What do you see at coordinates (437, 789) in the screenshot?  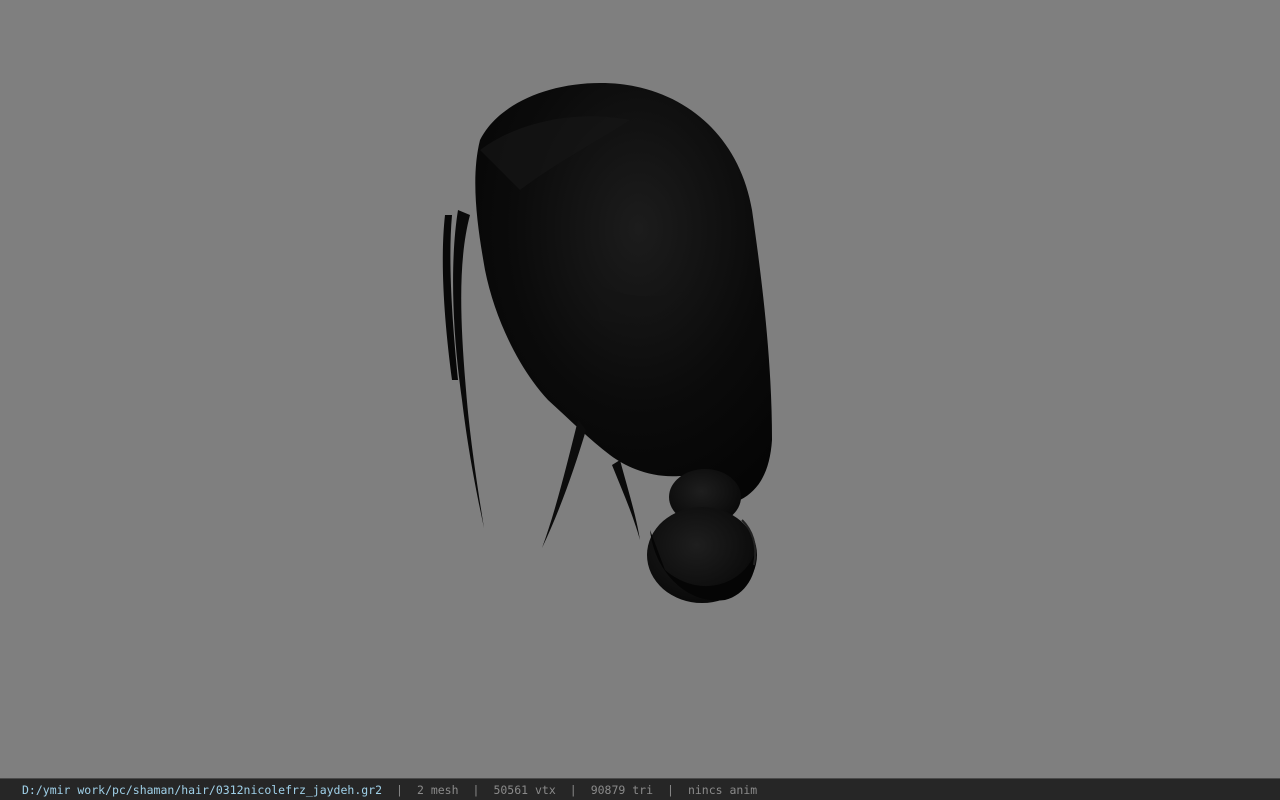 I see `mesh-count: 2 mesh` at bounding box center [437, 789].